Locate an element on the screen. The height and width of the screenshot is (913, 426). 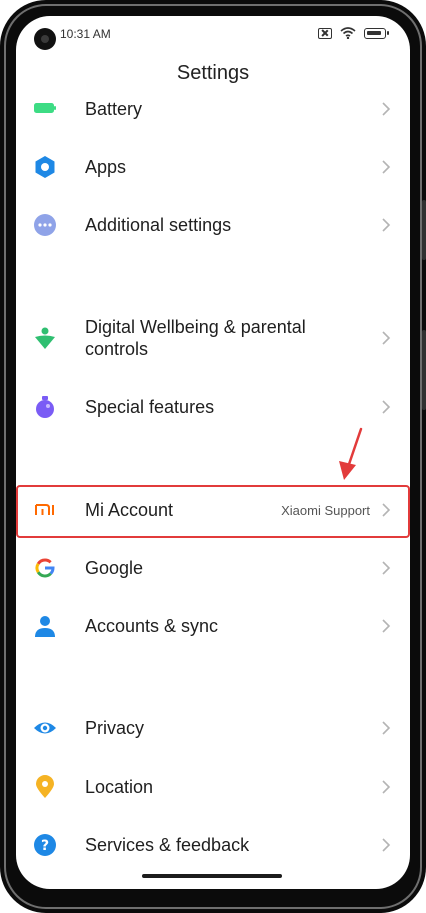
status-icons is located at coordinates (353, 33).